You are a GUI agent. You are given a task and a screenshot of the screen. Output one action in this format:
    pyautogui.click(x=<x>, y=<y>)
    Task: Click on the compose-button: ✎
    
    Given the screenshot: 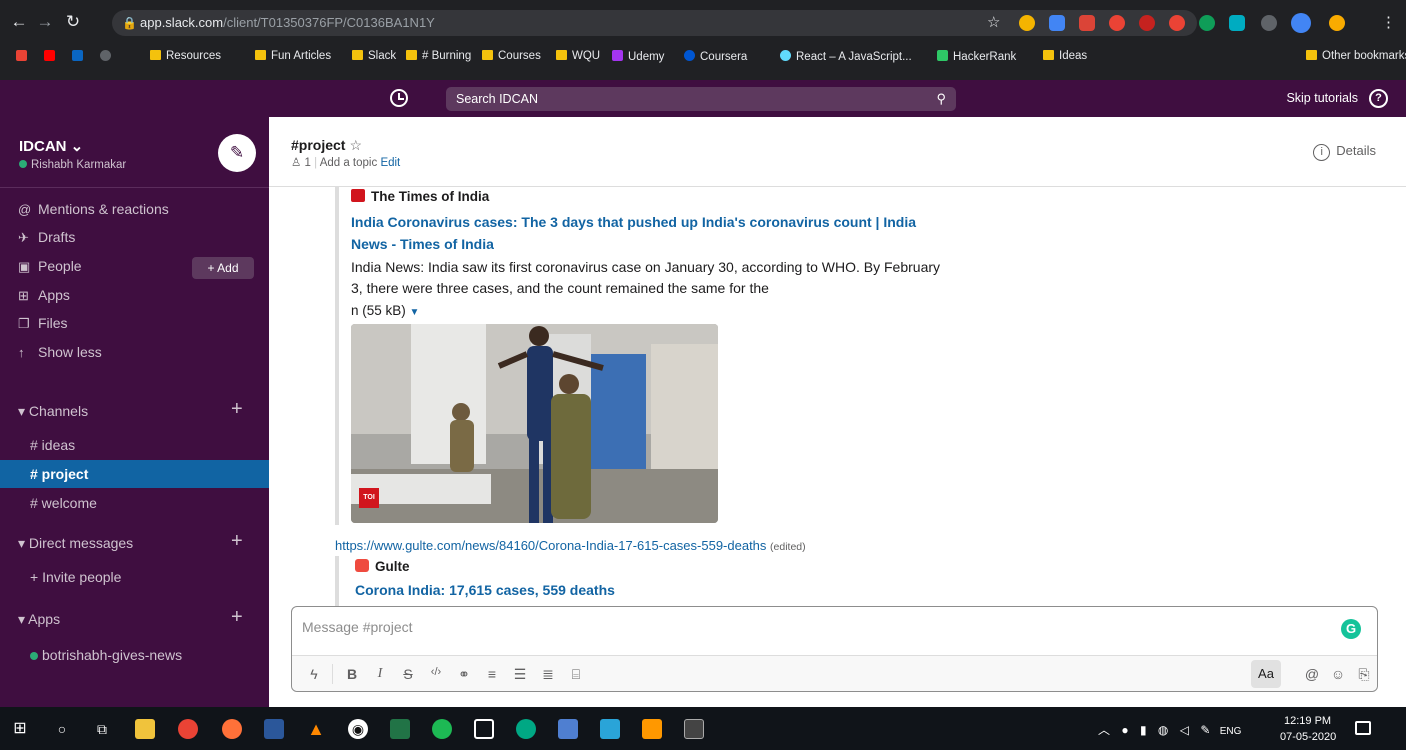 What is the action you would take?
    pyautogui.click(x=237, y=153)
    